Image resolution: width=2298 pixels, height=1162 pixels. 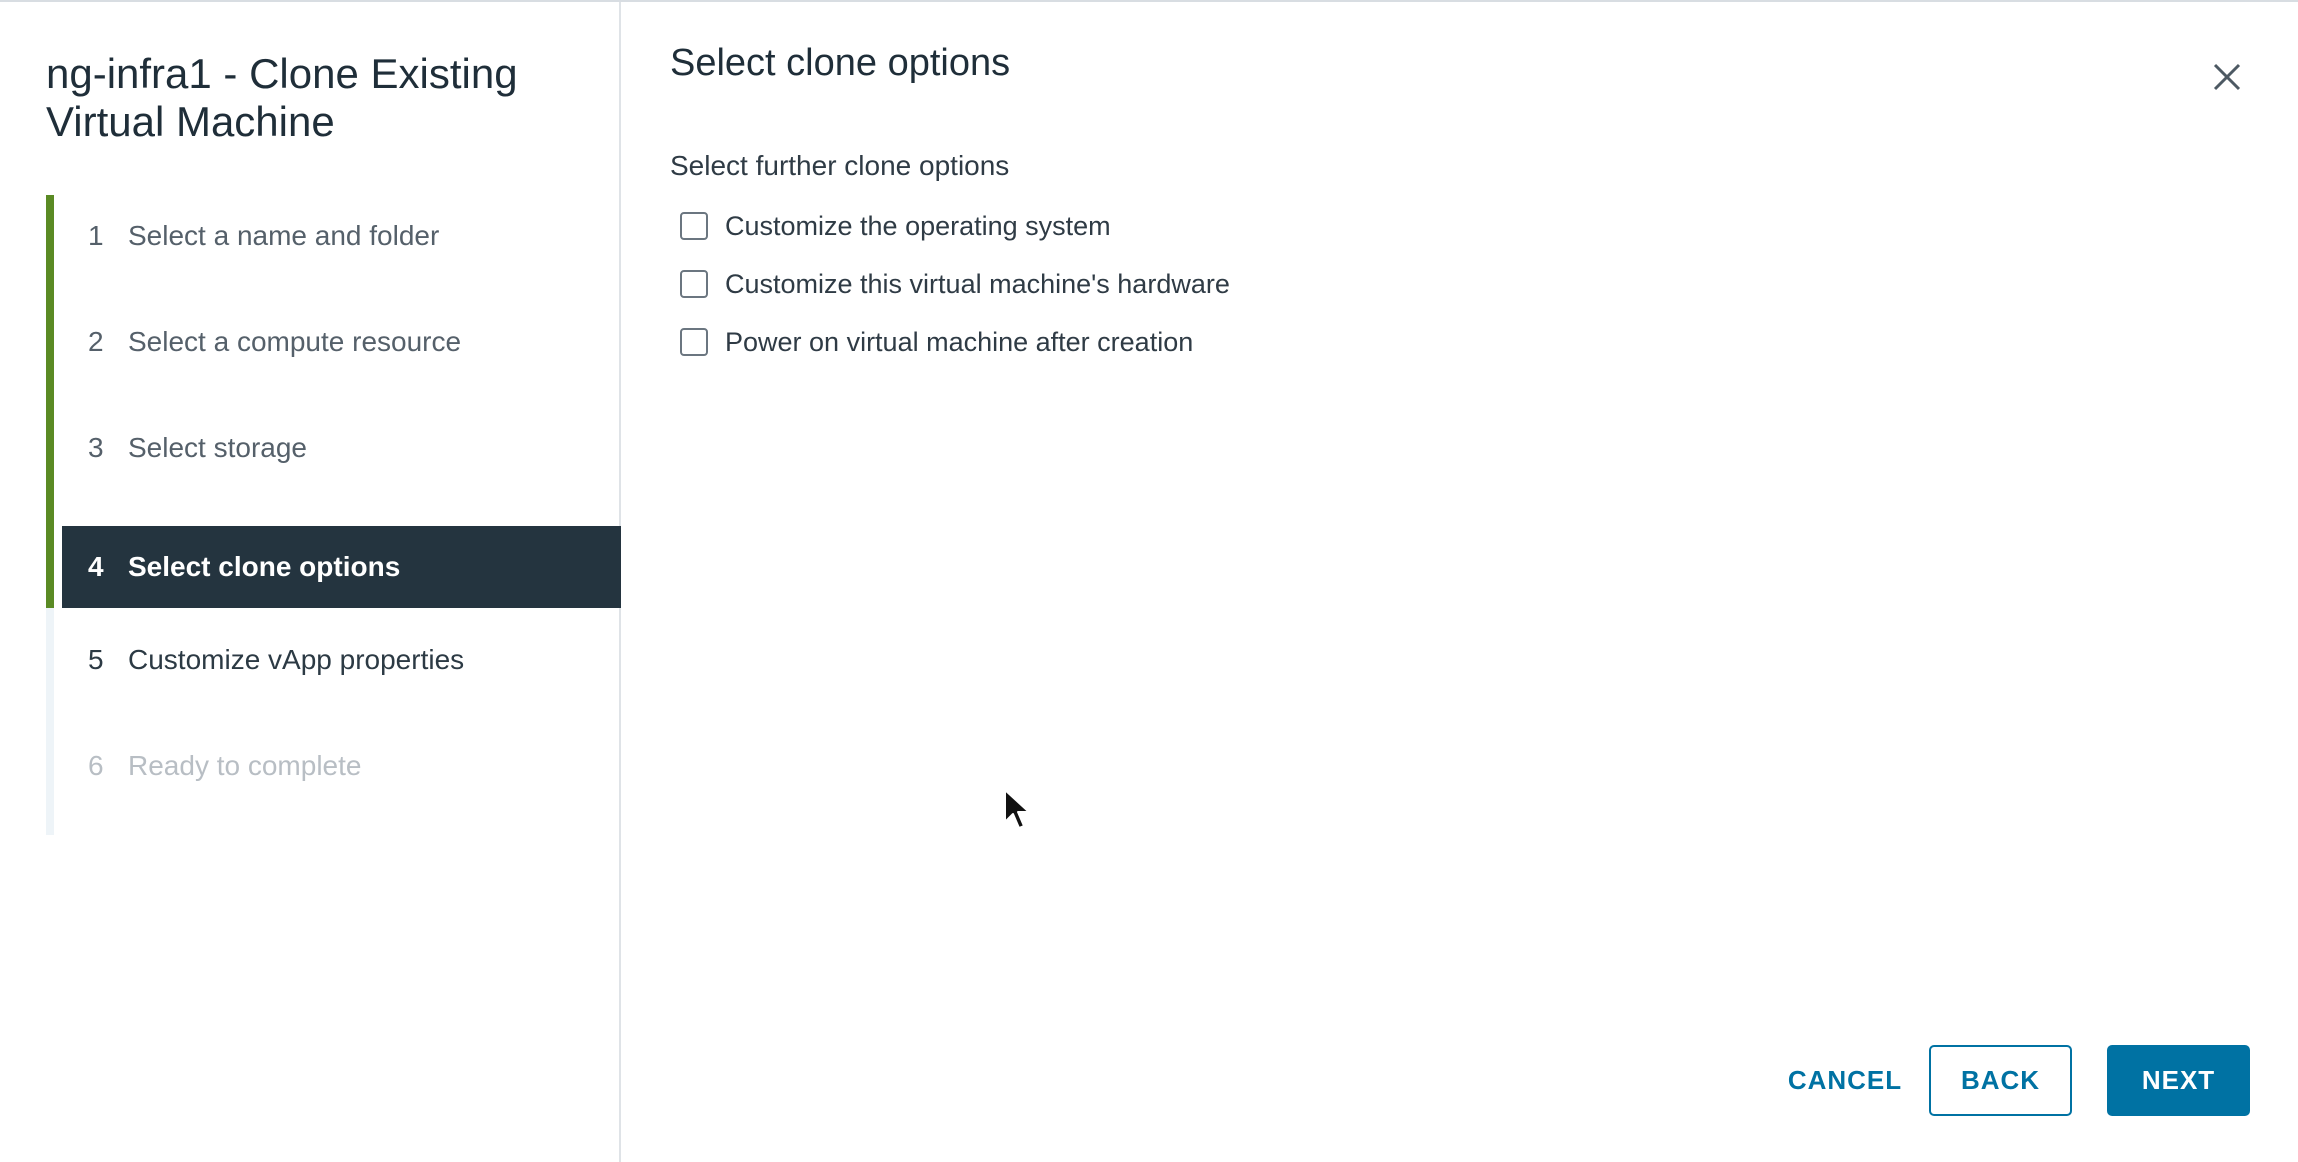 I want to click on step-select-name-folder: 1 Select a name and folder, so click(x=341, y=236).